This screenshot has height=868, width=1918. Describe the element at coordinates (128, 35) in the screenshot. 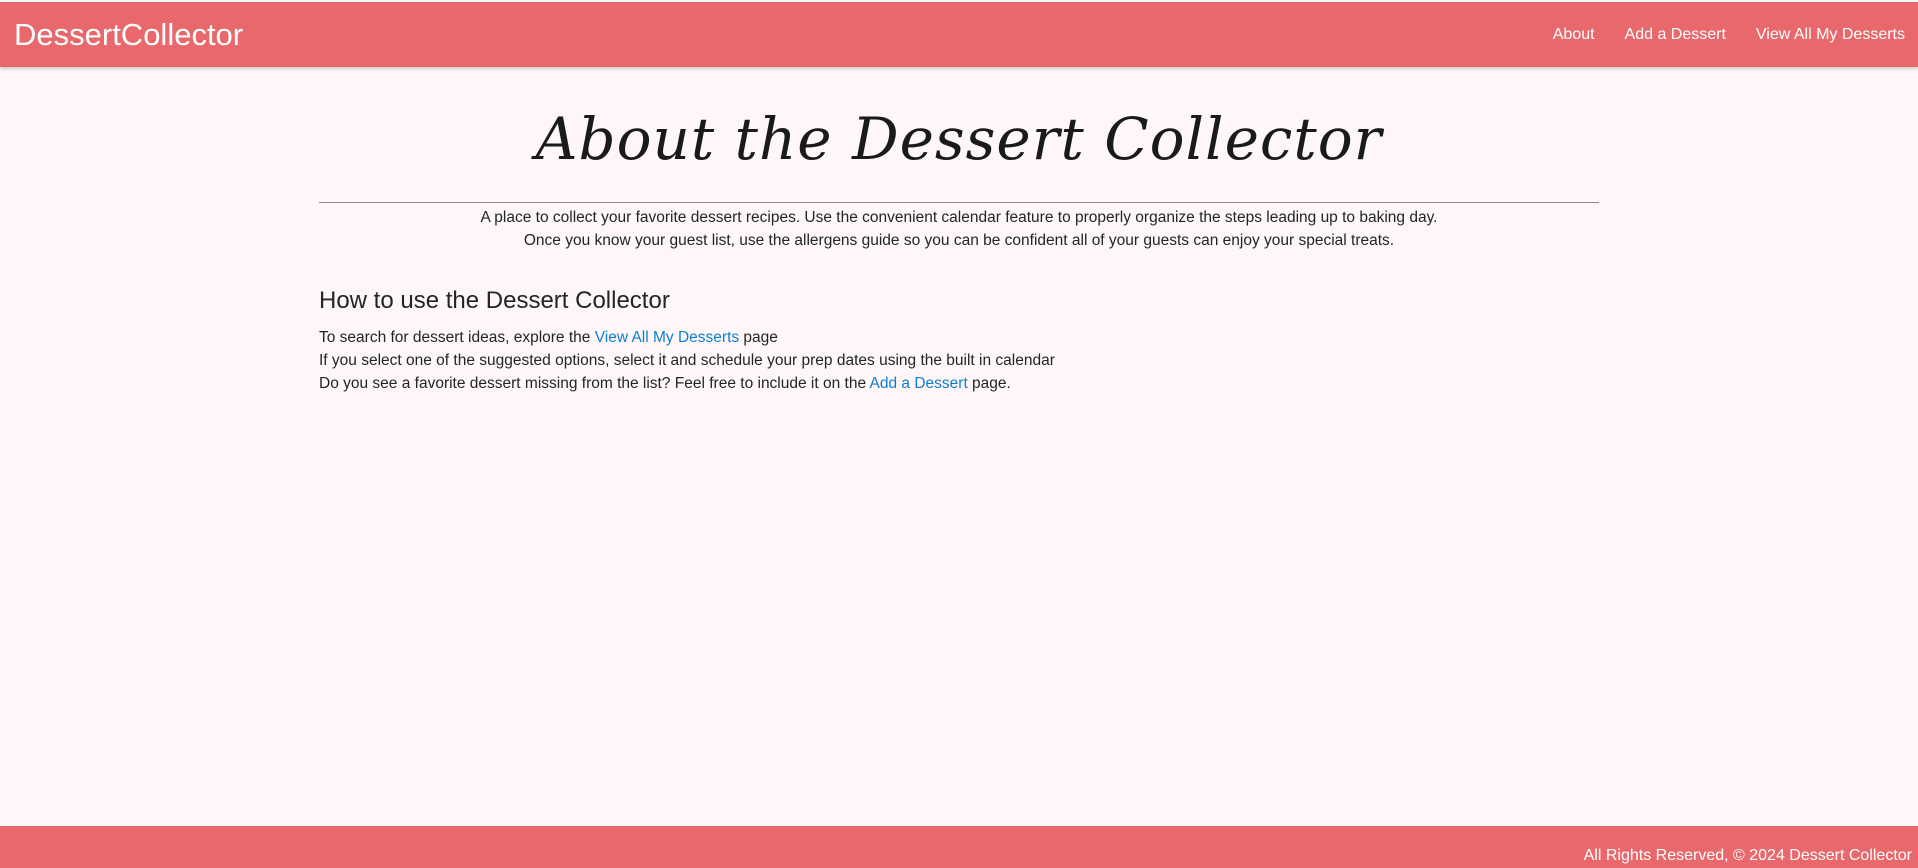

I see `brand-logo-link: DessertCollector` at that location.